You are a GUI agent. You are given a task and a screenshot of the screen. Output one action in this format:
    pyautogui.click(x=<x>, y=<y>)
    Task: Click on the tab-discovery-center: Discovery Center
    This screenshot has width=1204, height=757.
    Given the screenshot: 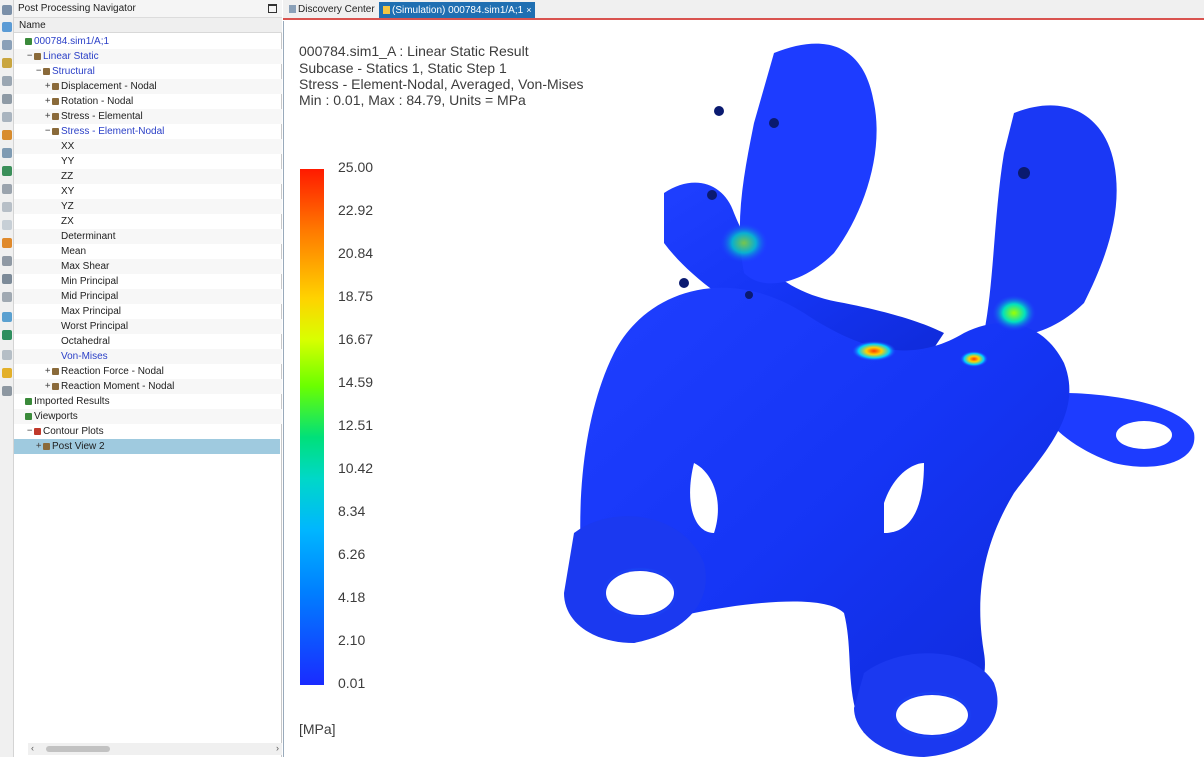 What is the action you would take?
    pyautogui.click(x=332, y=10)
    